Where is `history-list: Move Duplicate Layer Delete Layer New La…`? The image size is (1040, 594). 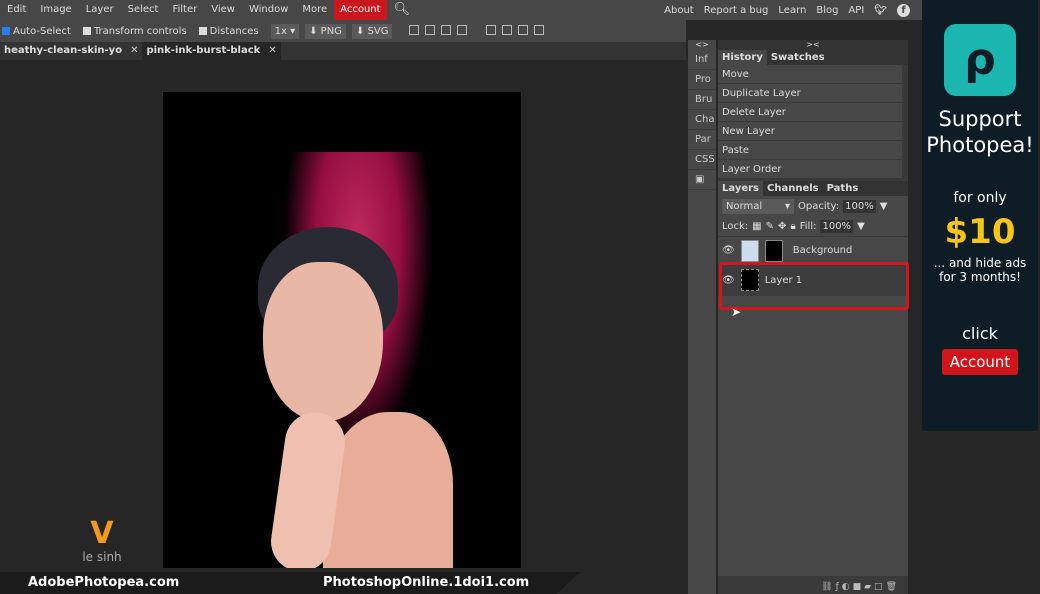 history-list: Move Duplicate Layer Delete Layer New La… is located at coordinates (810, 122).